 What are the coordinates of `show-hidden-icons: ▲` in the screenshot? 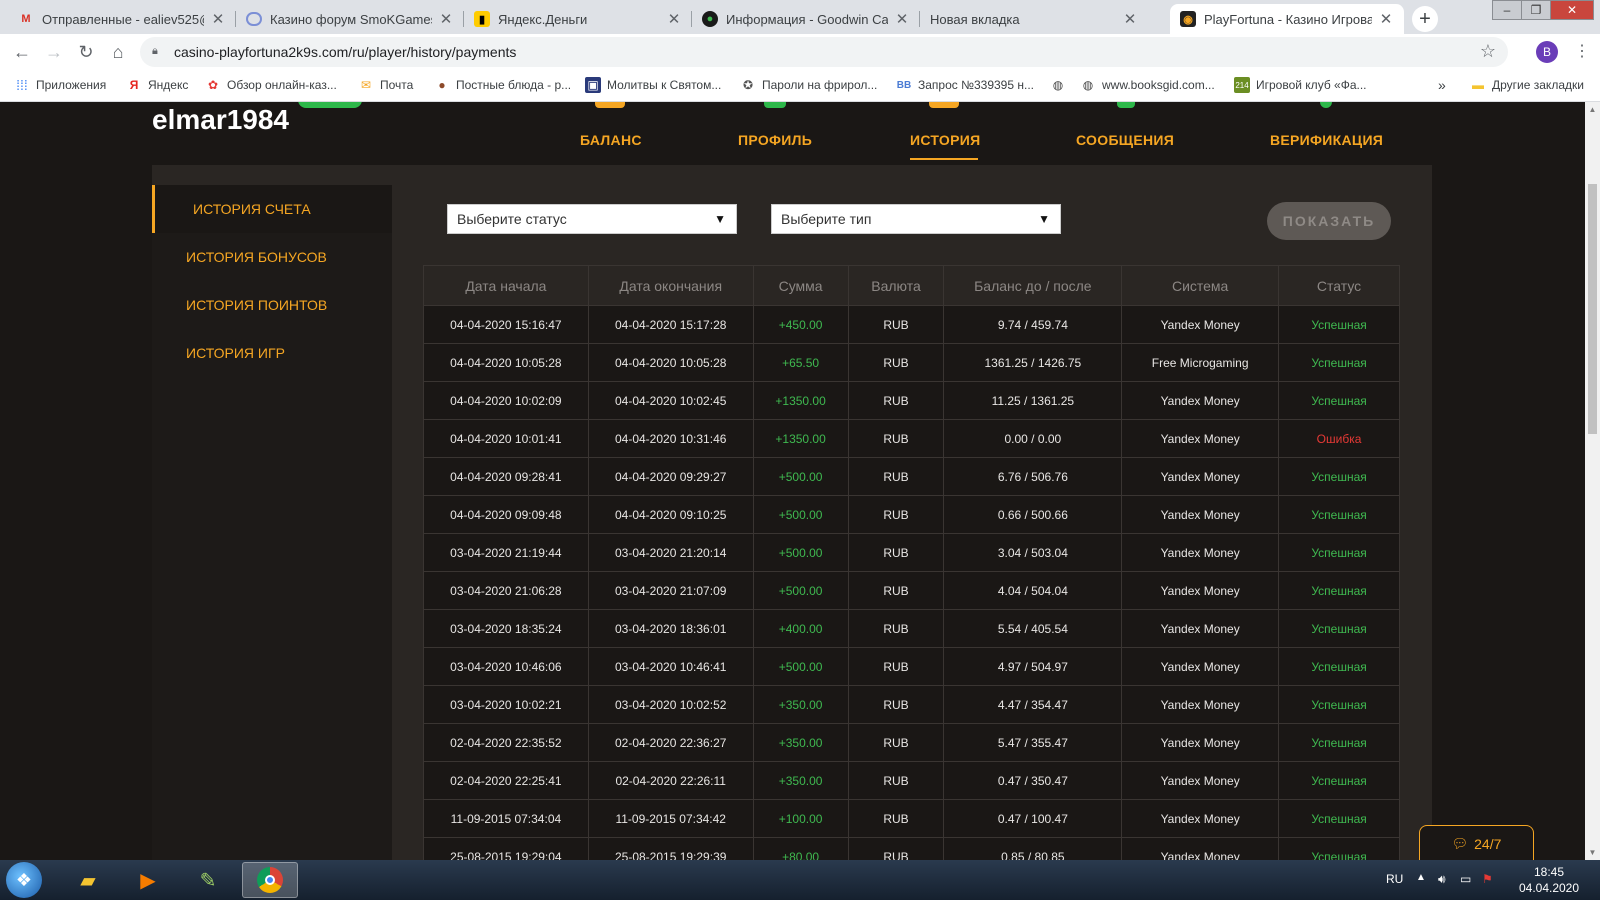 It's located at (1421, 877).